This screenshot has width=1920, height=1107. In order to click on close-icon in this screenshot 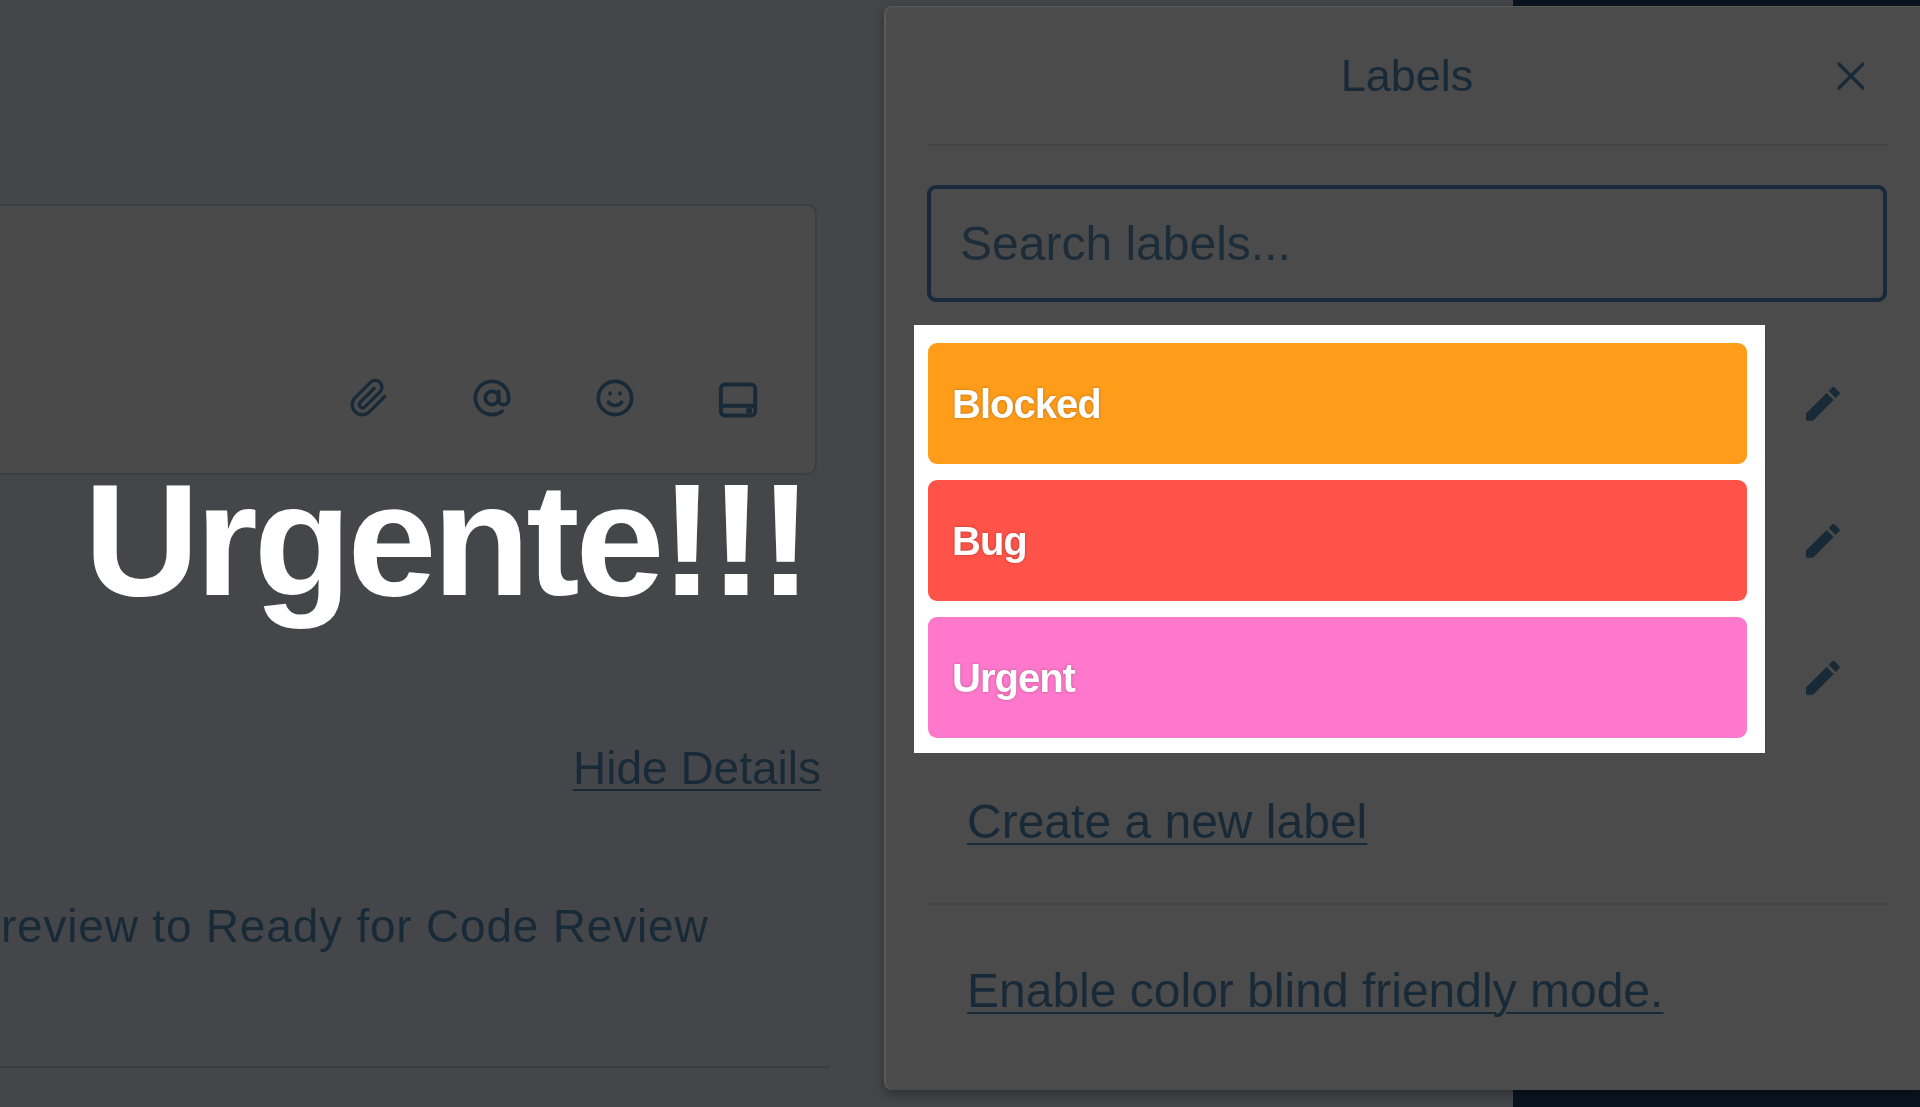, I will do `click(1851, 75)`.